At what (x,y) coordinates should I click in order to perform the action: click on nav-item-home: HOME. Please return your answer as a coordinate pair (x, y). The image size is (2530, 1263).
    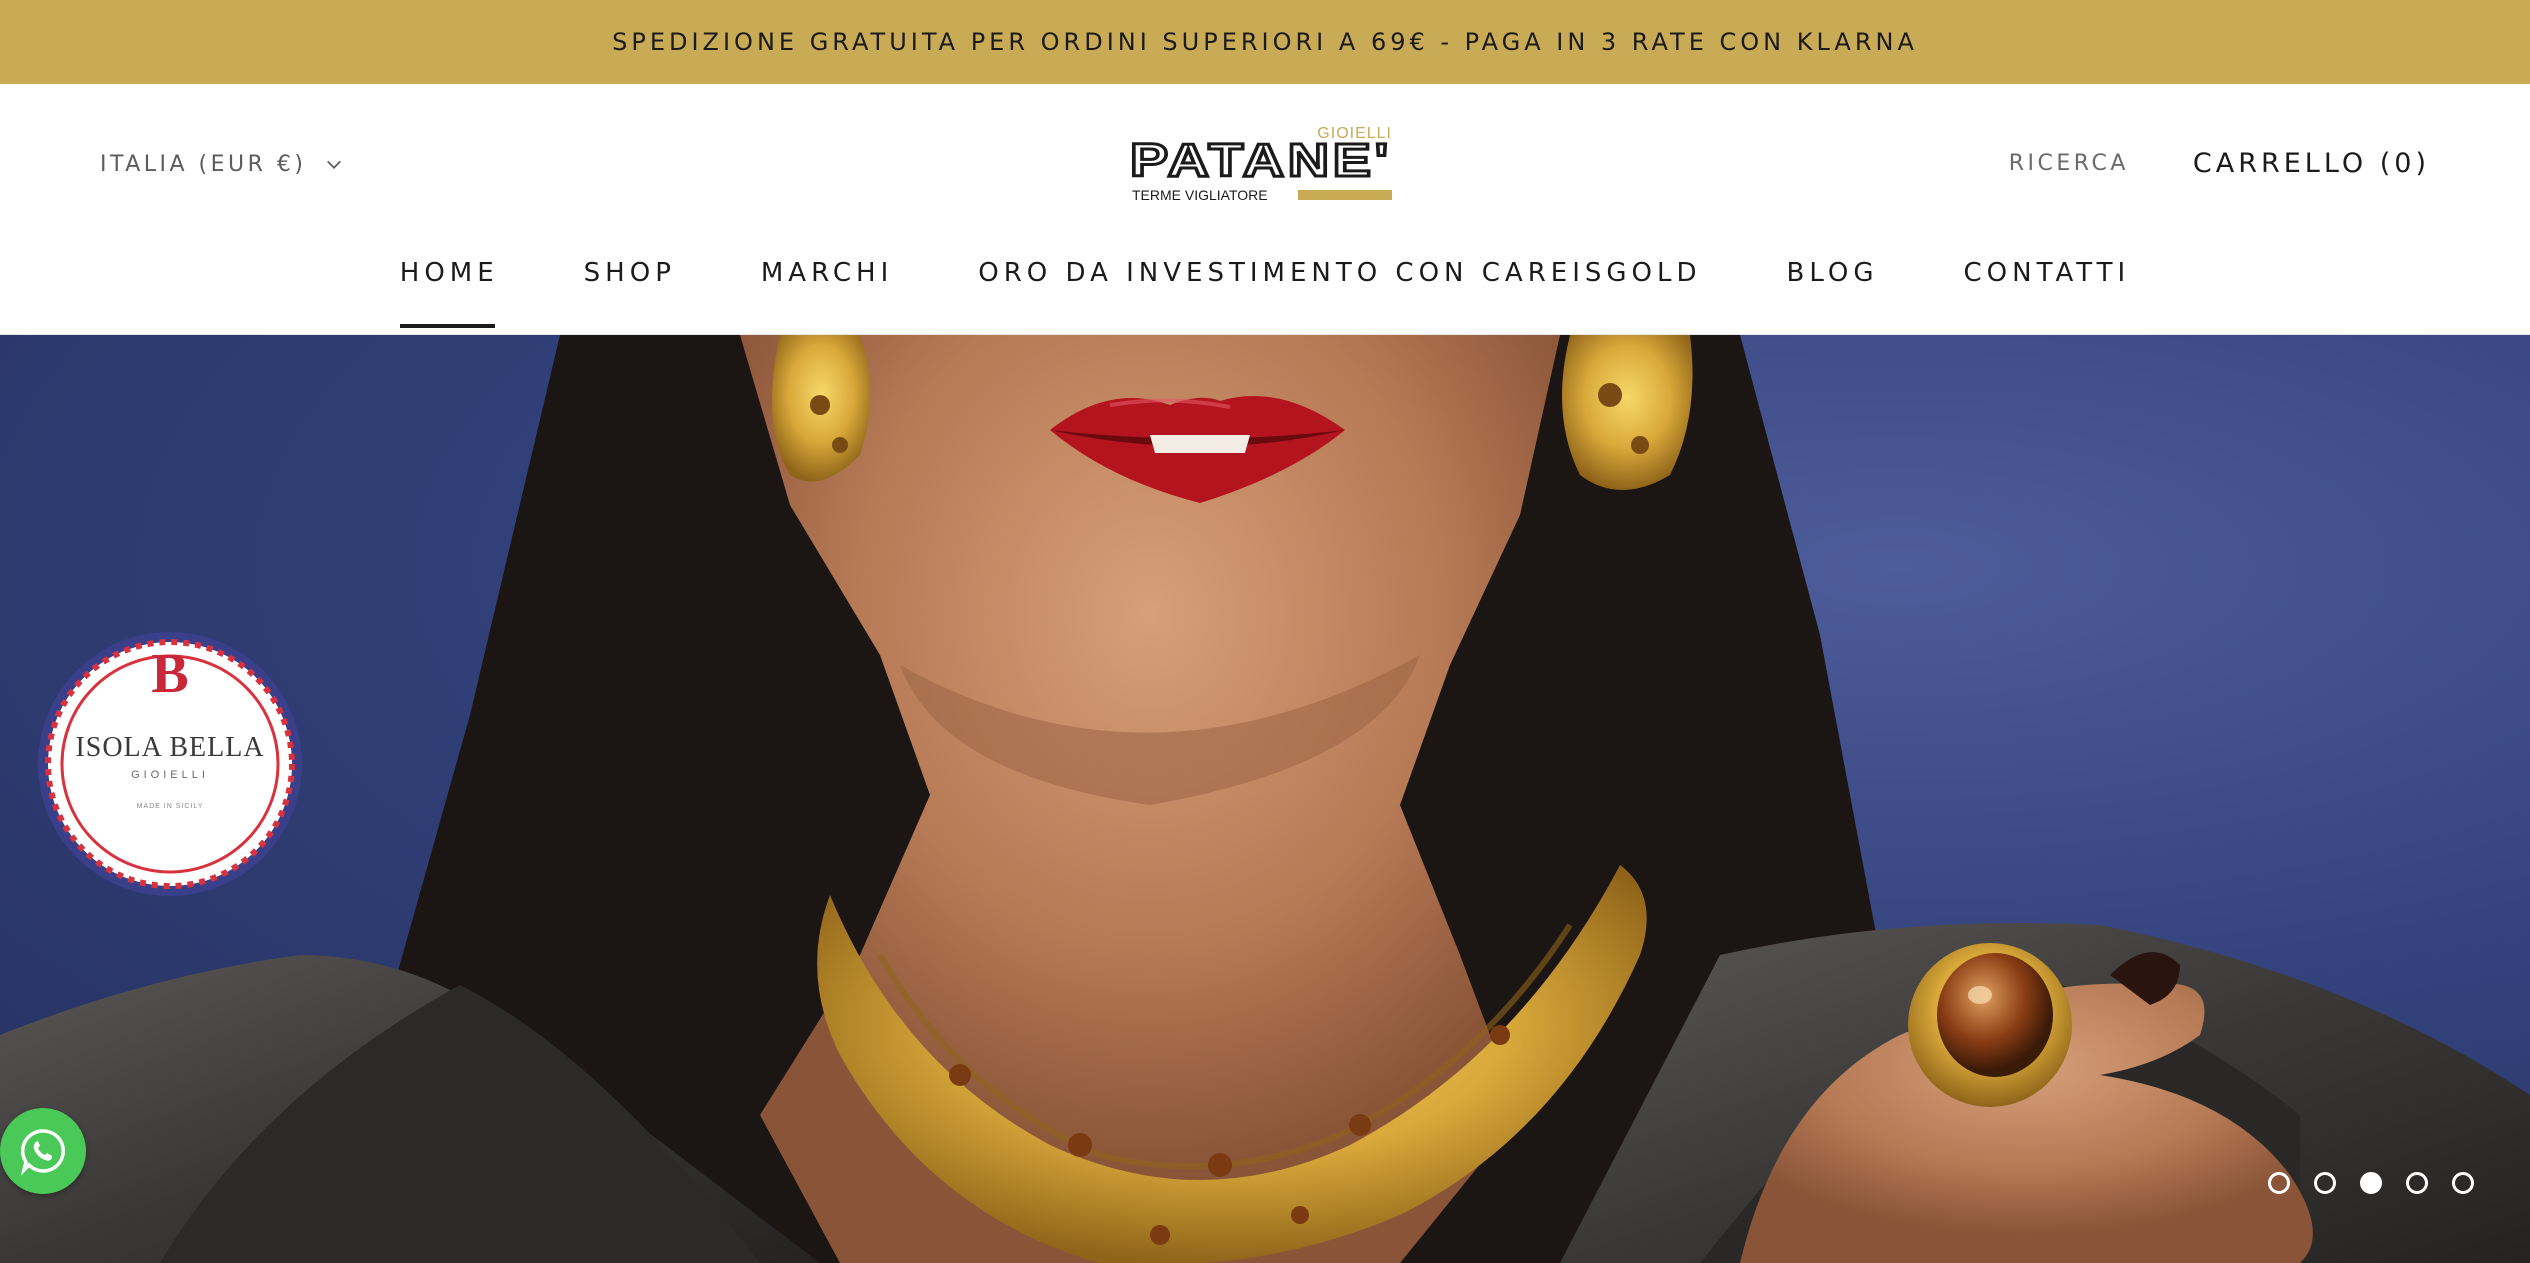
    Looking at the image, I should click on (449, 293).